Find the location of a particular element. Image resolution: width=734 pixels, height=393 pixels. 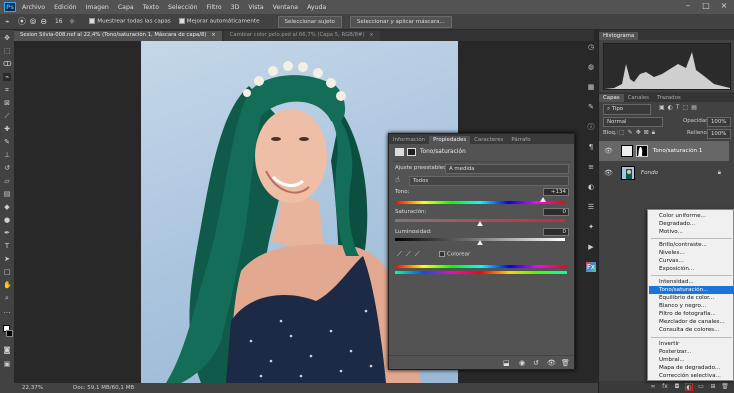

hue-slider-thumb is located at coordinates (543, 199).